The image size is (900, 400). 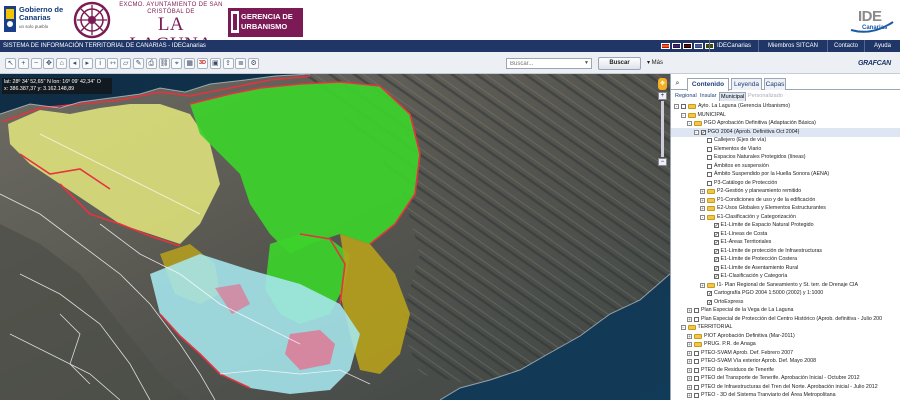 I want to click on snapshot-button: ▣, so click(x=215, y=63).